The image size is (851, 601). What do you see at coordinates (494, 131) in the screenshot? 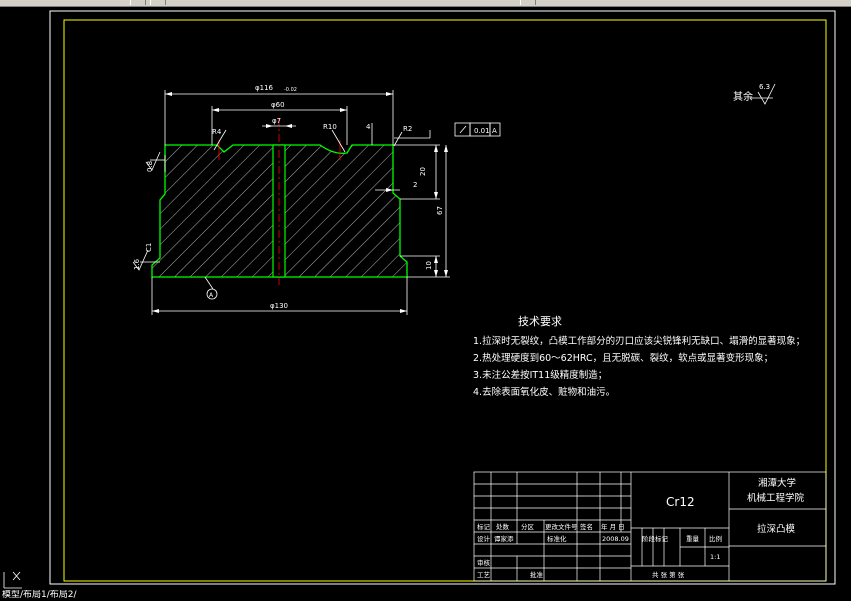
I see `datum-ref-a: A` at bounding box center [494, 131].